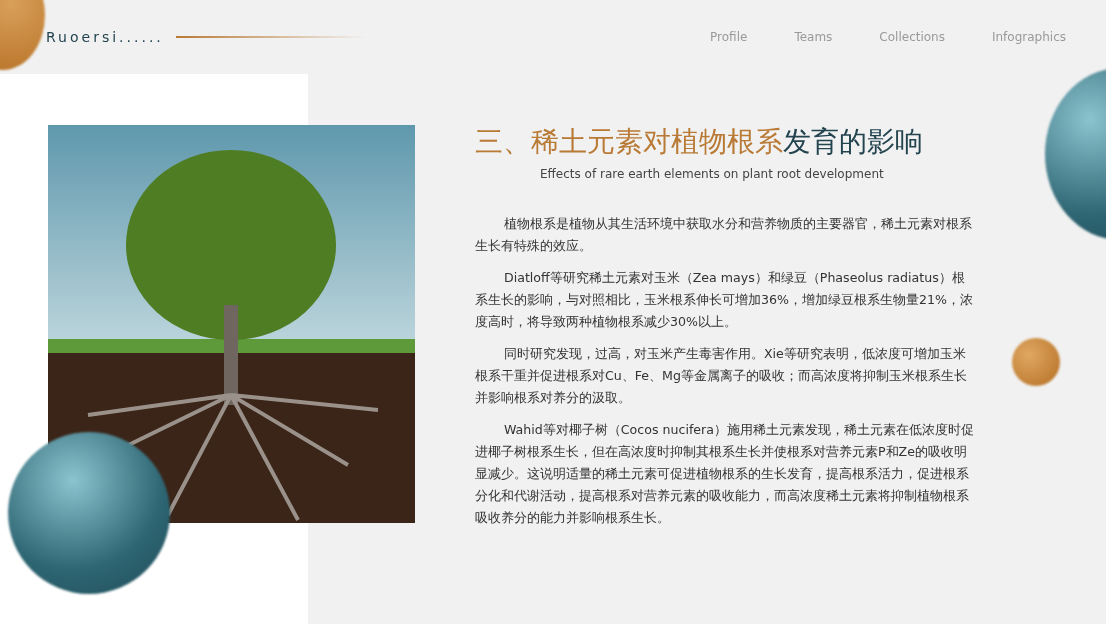 The width and height of the screenshot is (1106, 624). Describe the element at coordinates (724, 299) in the screenshot. I see `body-paragraph: Diatloff等研究稀土元素对玉米（Zea mays）和绿豆（Phaseolus radiatus）根系生长的影响，与对照相比，玉米根系伸长可增加36%，增加绿豆根系生物量21%，浓度高时，将导致两种植物根系减少30%以上。` at that location.